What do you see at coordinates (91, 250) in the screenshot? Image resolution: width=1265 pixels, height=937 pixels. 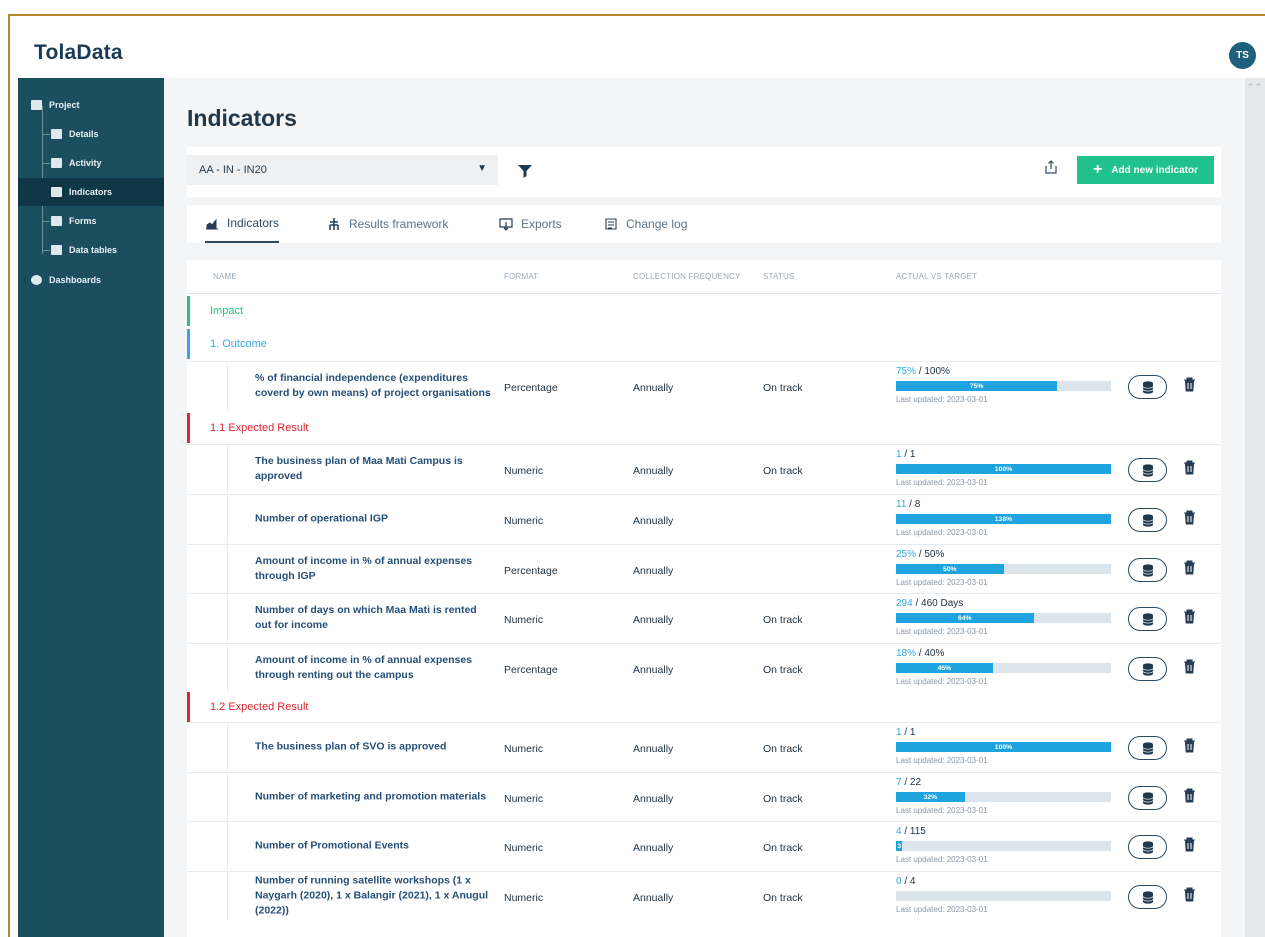 I see `sidebar-item-data-tables: Data tables` at bounding box center [91, 250].